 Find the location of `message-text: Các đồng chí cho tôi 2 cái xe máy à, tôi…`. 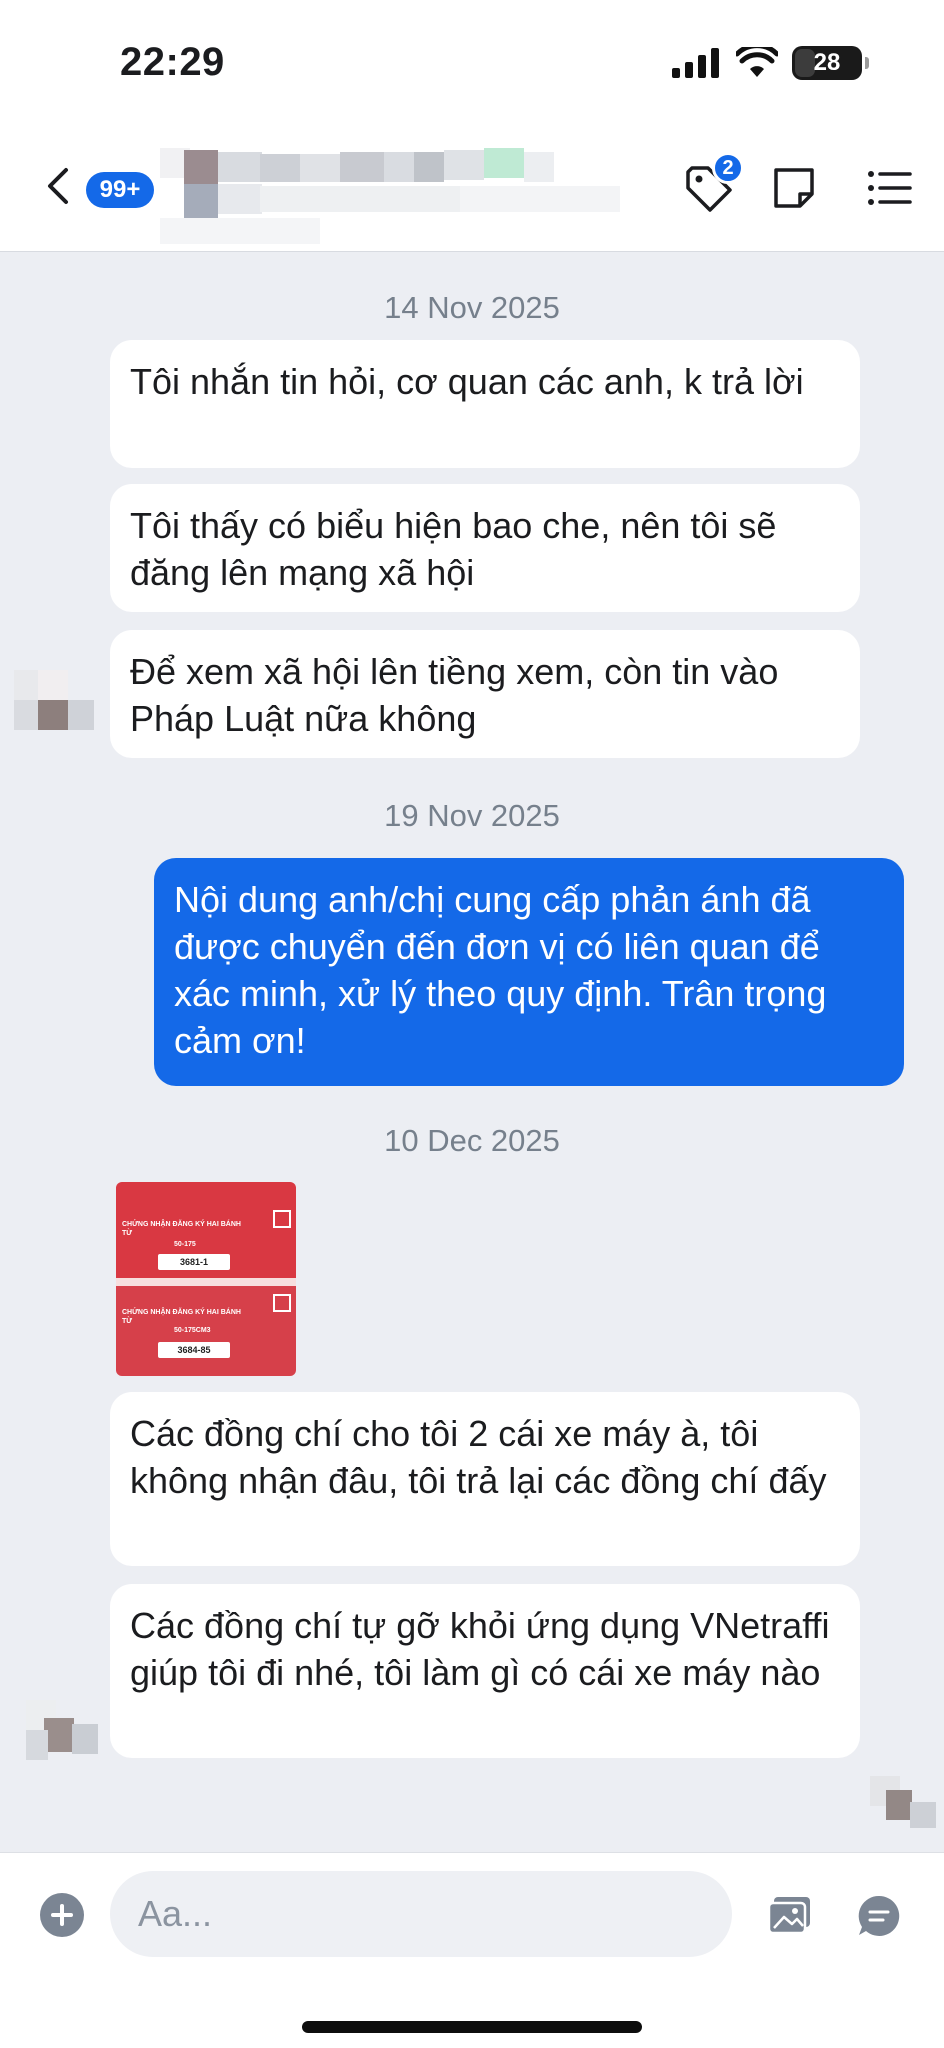

message-text: Các đồng chí cho tôi 2 cái xe máy à, tôi… is located at coordinates (478, 1457).